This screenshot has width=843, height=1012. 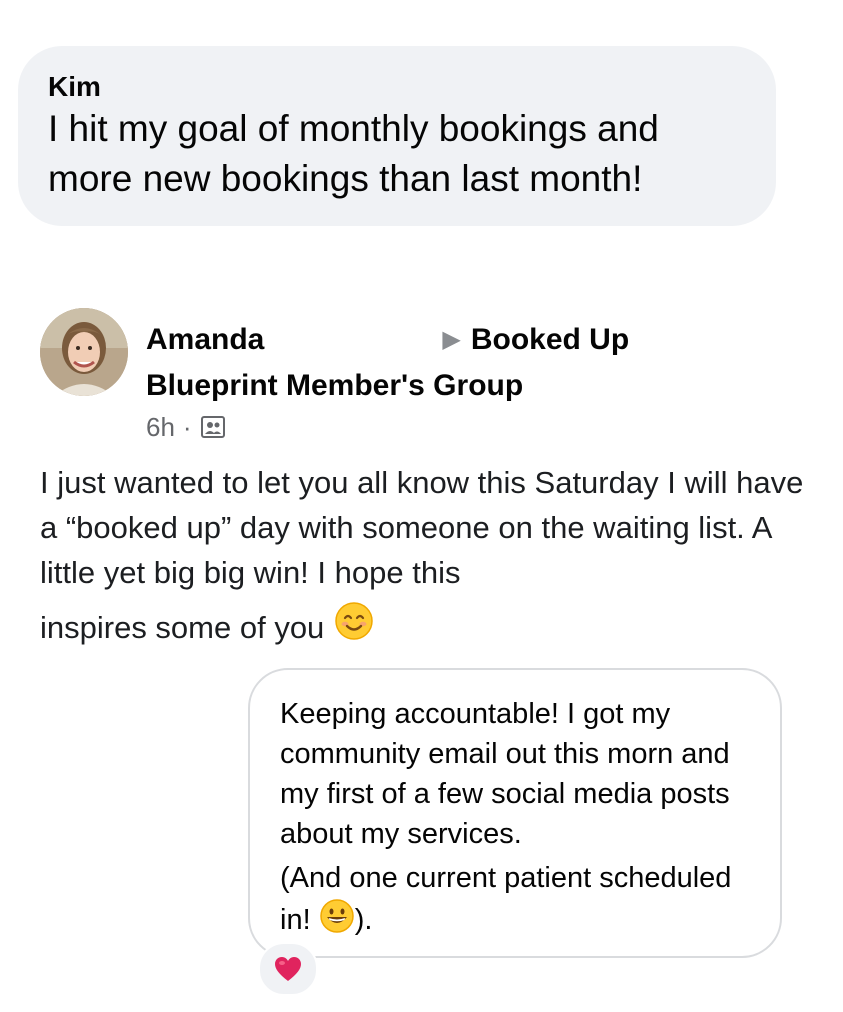 I want to click on triangle-right-icon: ▶, so click(x=451, y=339).